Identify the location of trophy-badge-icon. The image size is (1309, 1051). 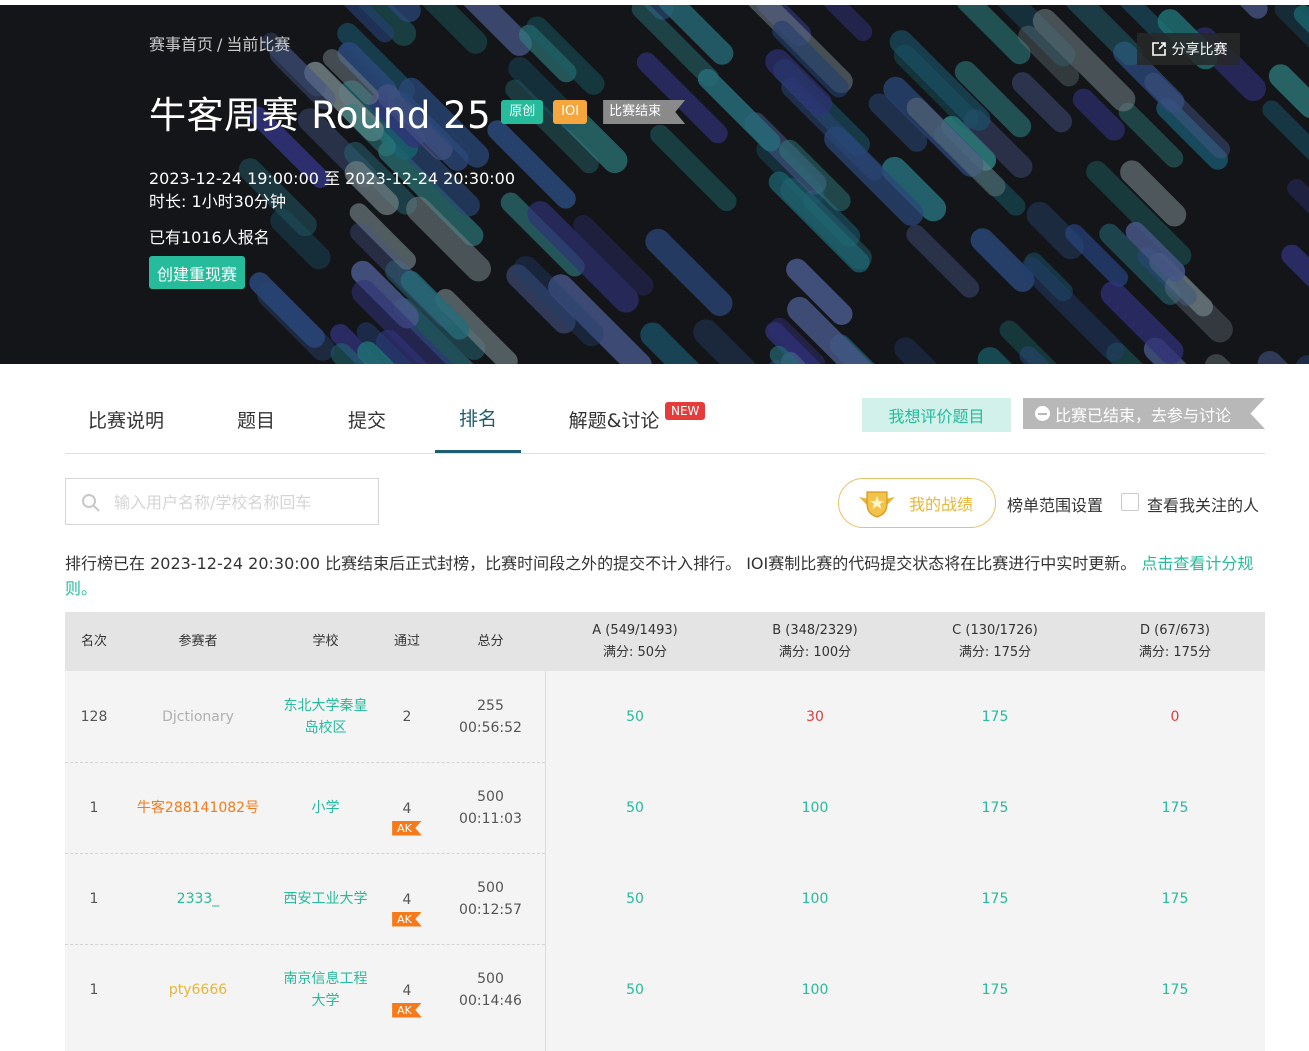
(877, 504).